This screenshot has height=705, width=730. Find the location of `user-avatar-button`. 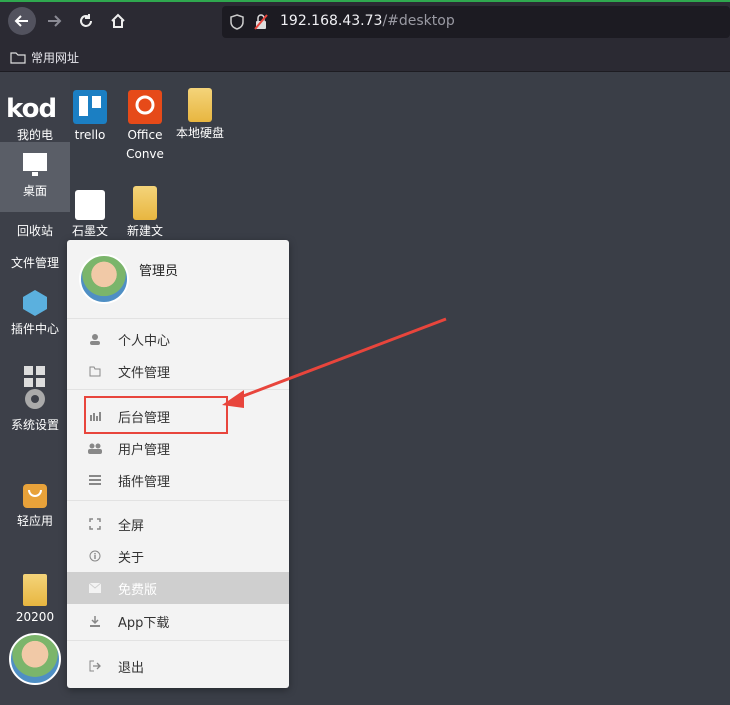

user-avatar-button is located at coordinates (35, 659).